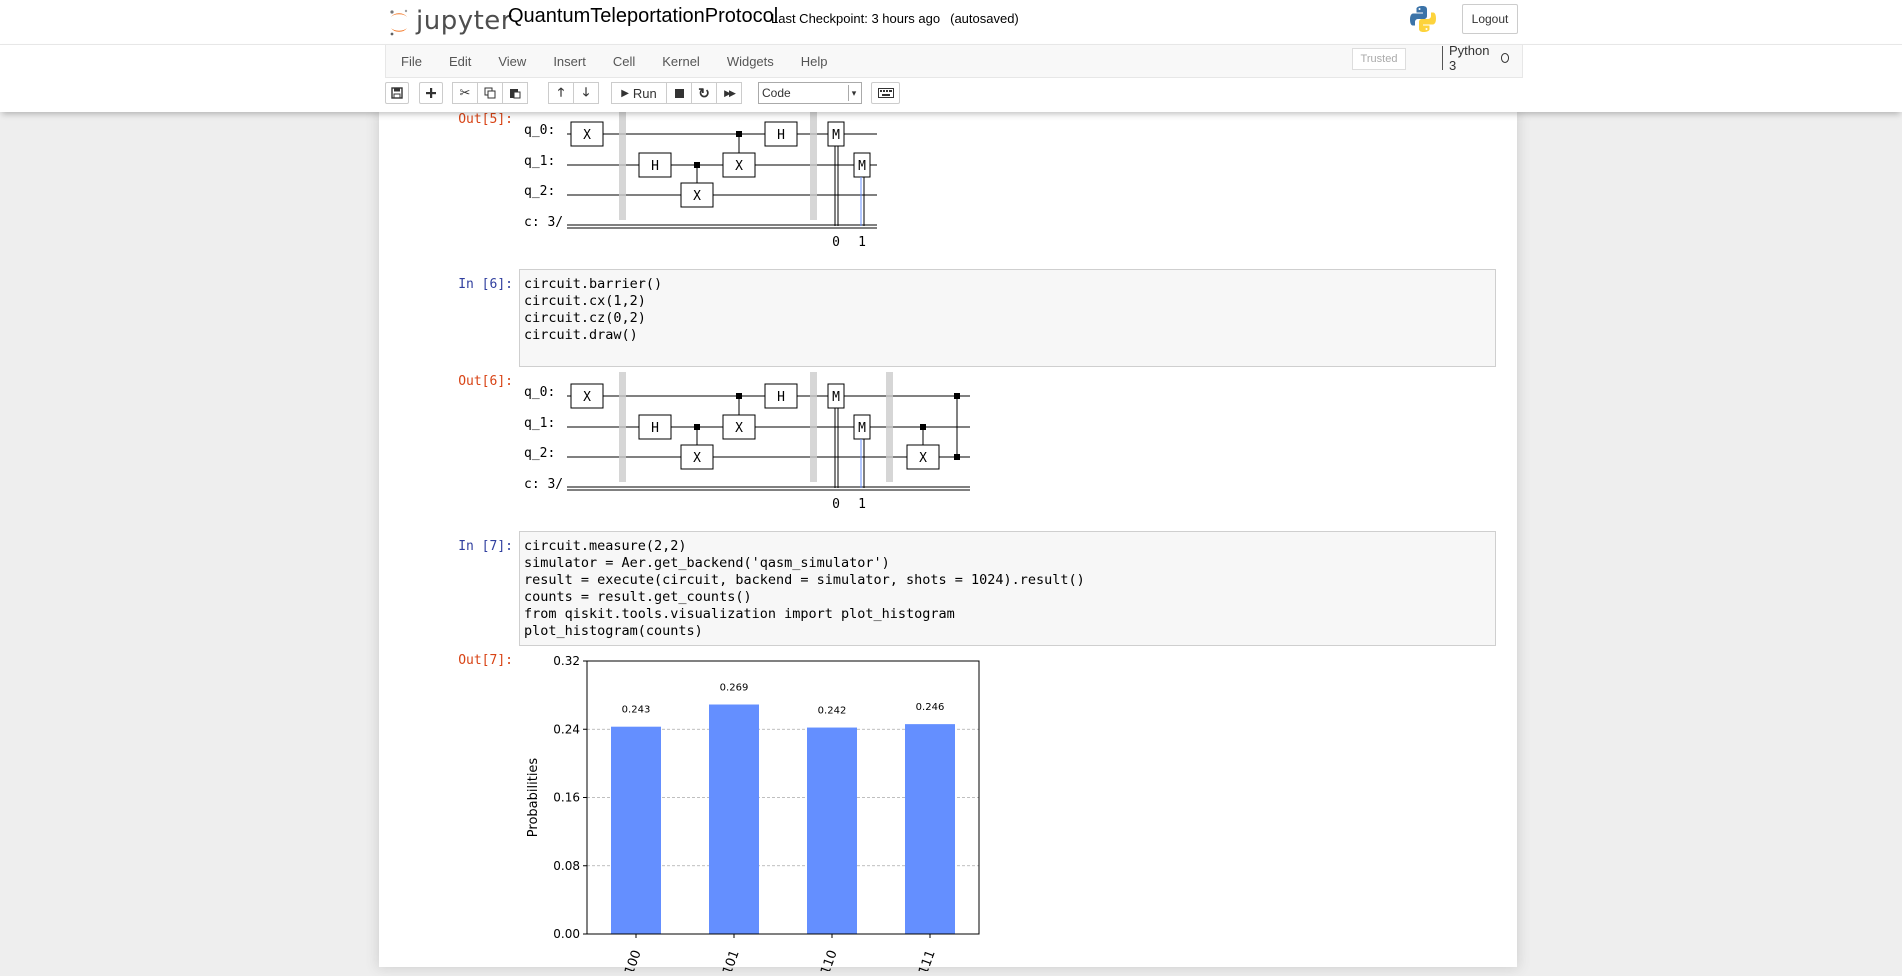  I want to click on move-down-button: 🡓, so click(586, 93).